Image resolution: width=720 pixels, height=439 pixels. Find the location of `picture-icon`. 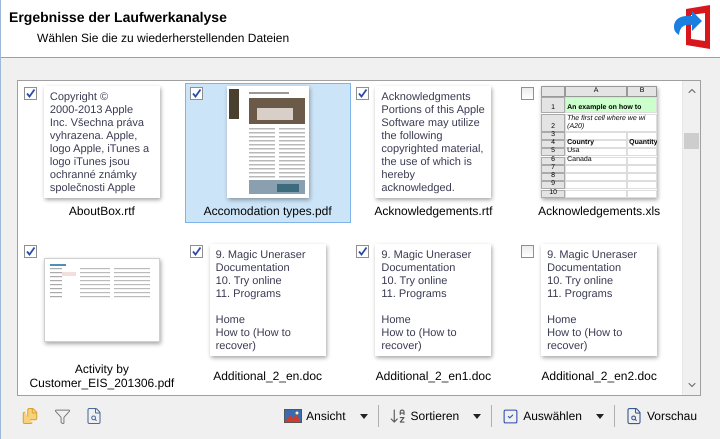

picture-icon is located at coordinates (293, 416).